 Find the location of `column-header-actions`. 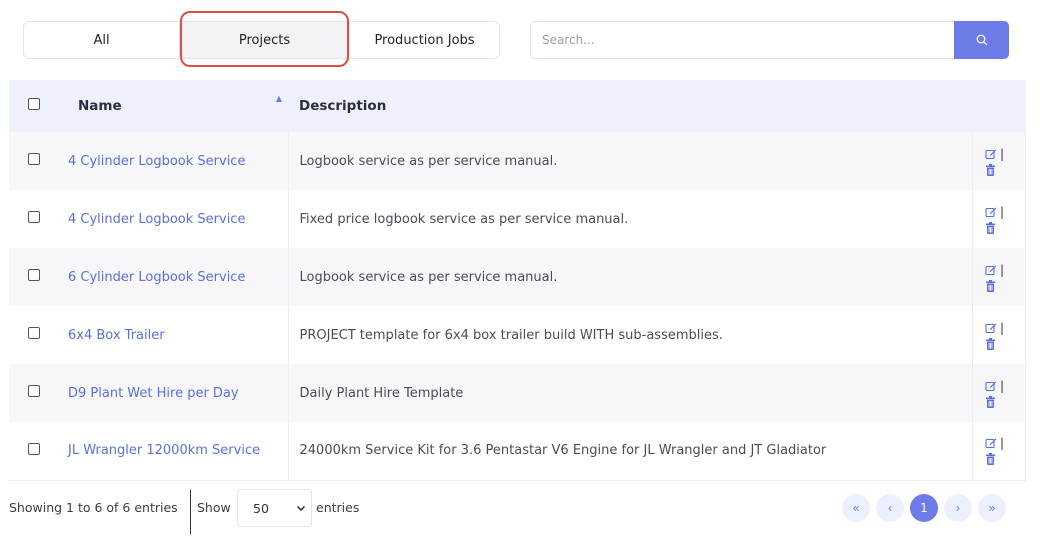

column-header-actions is located at coordinates (999, 106).